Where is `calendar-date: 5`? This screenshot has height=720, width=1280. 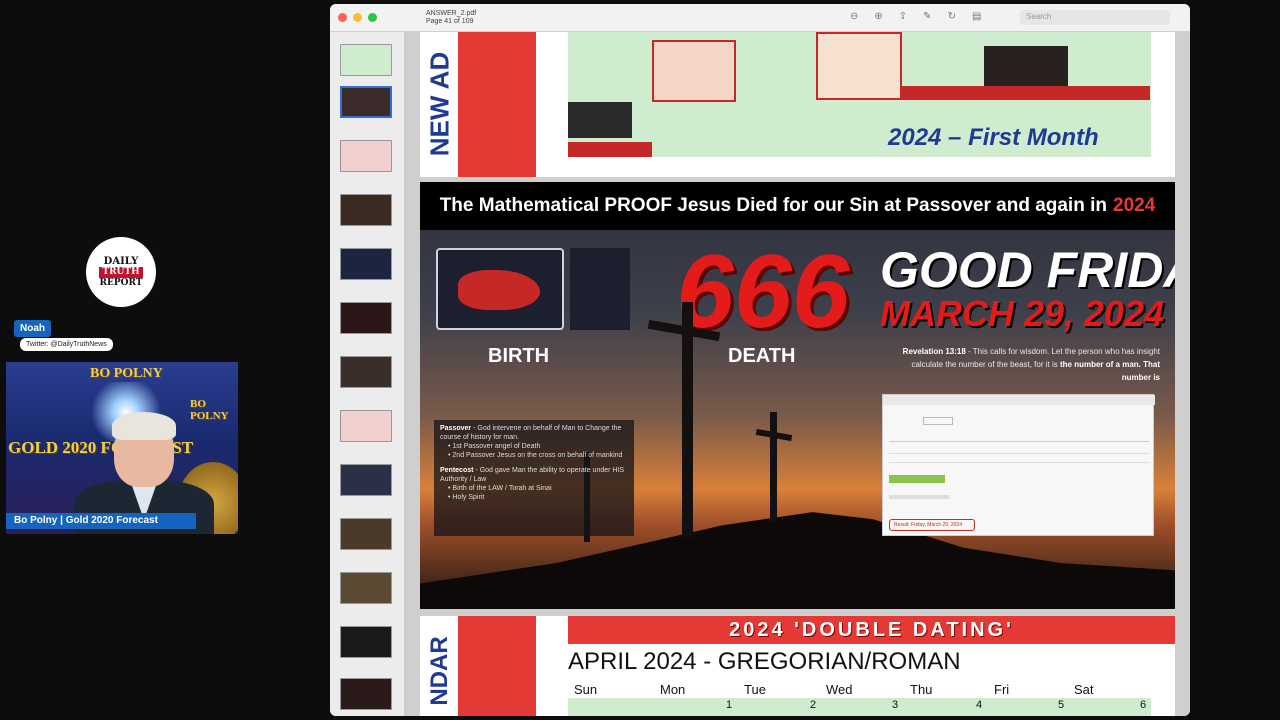
calendar-date: 5 is located at coordinates (1061, 705).